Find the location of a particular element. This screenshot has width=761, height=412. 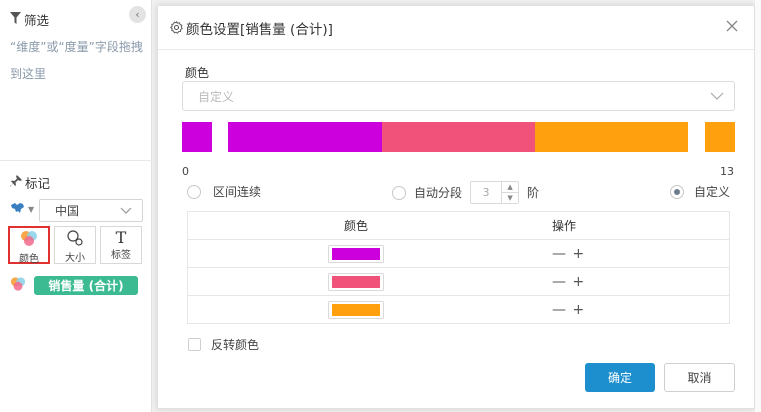

size-icon is located at coordinates (75, 239).